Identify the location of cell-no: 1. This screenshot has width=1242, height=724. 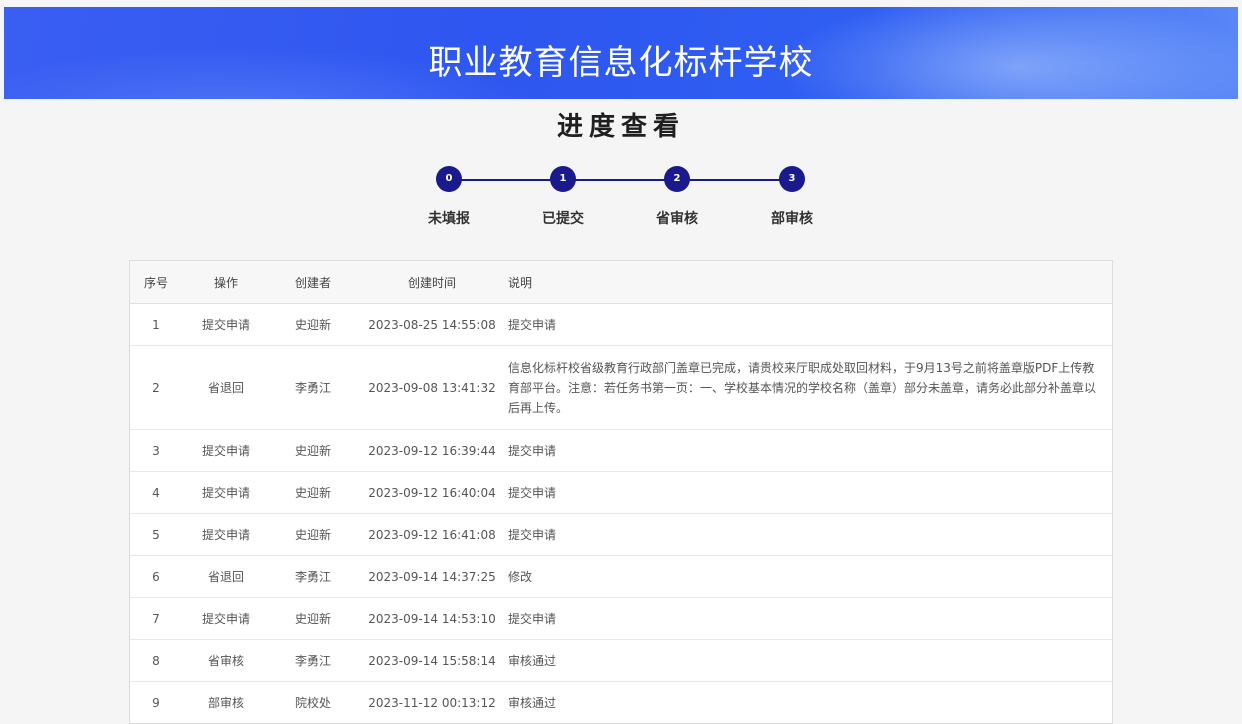
(156, 324).